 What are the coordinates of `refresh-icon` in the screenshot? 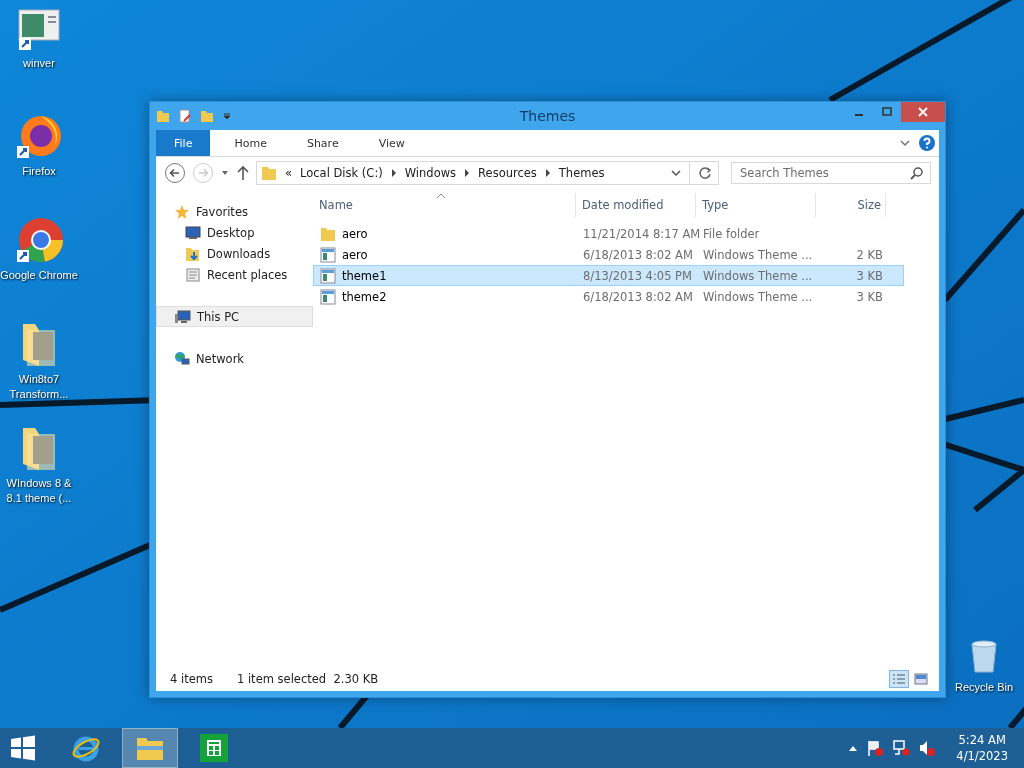 It's located at (705, 173).